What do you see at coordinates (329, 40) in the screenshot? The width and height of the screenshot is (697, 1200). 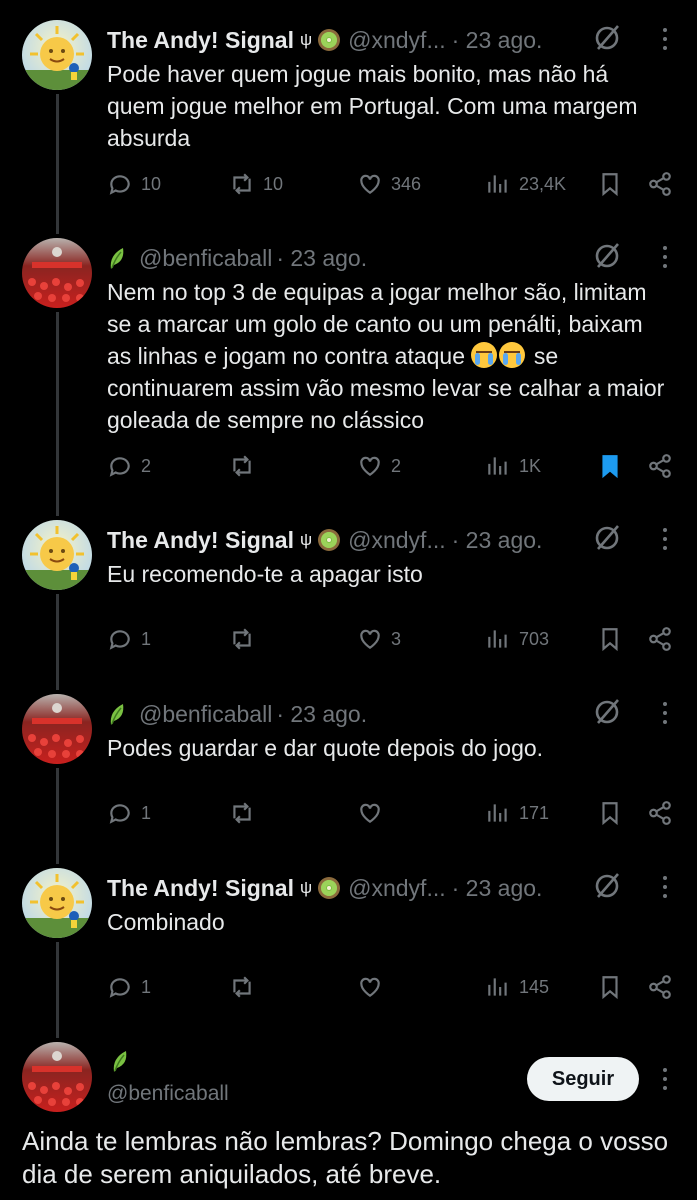 I see `kiwi-icon` at bounding box center [329, 40].